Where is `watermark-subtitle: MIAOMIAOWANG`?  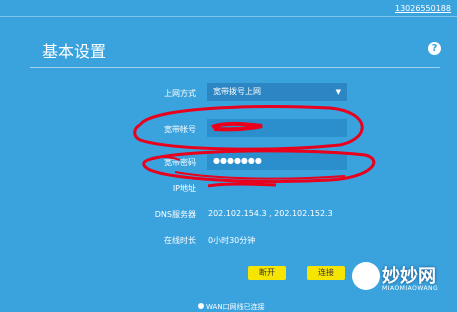 watermark-subtitle: MIAOMIAOWANG is located at coordinates (410, 288).